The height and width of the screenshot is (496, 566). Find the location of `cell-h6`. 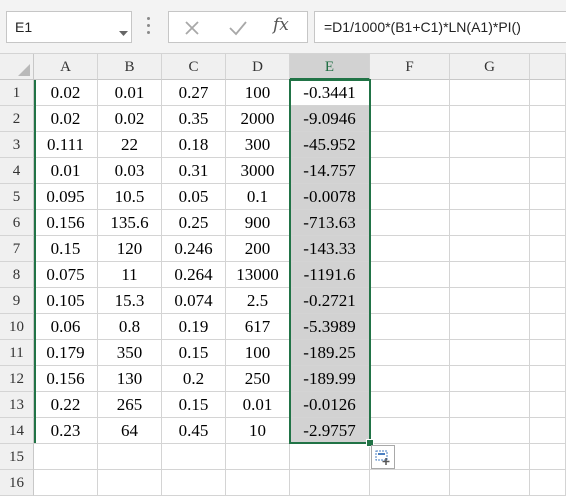

cell-h6 is located at coordinates (548, 223).